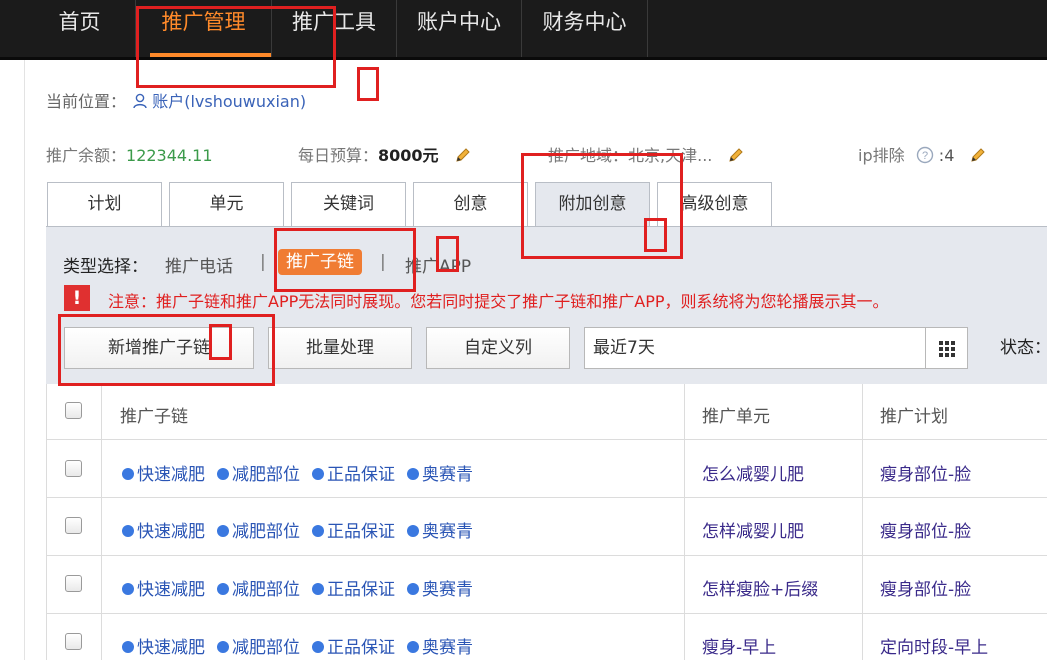 Image resolution: width=1047 pixels, height=660 pixels. What do you see at coordinates (340, 348) in the screenshot?
I see `batch-process-button: 批量处理` at bounding box center [340, 348].